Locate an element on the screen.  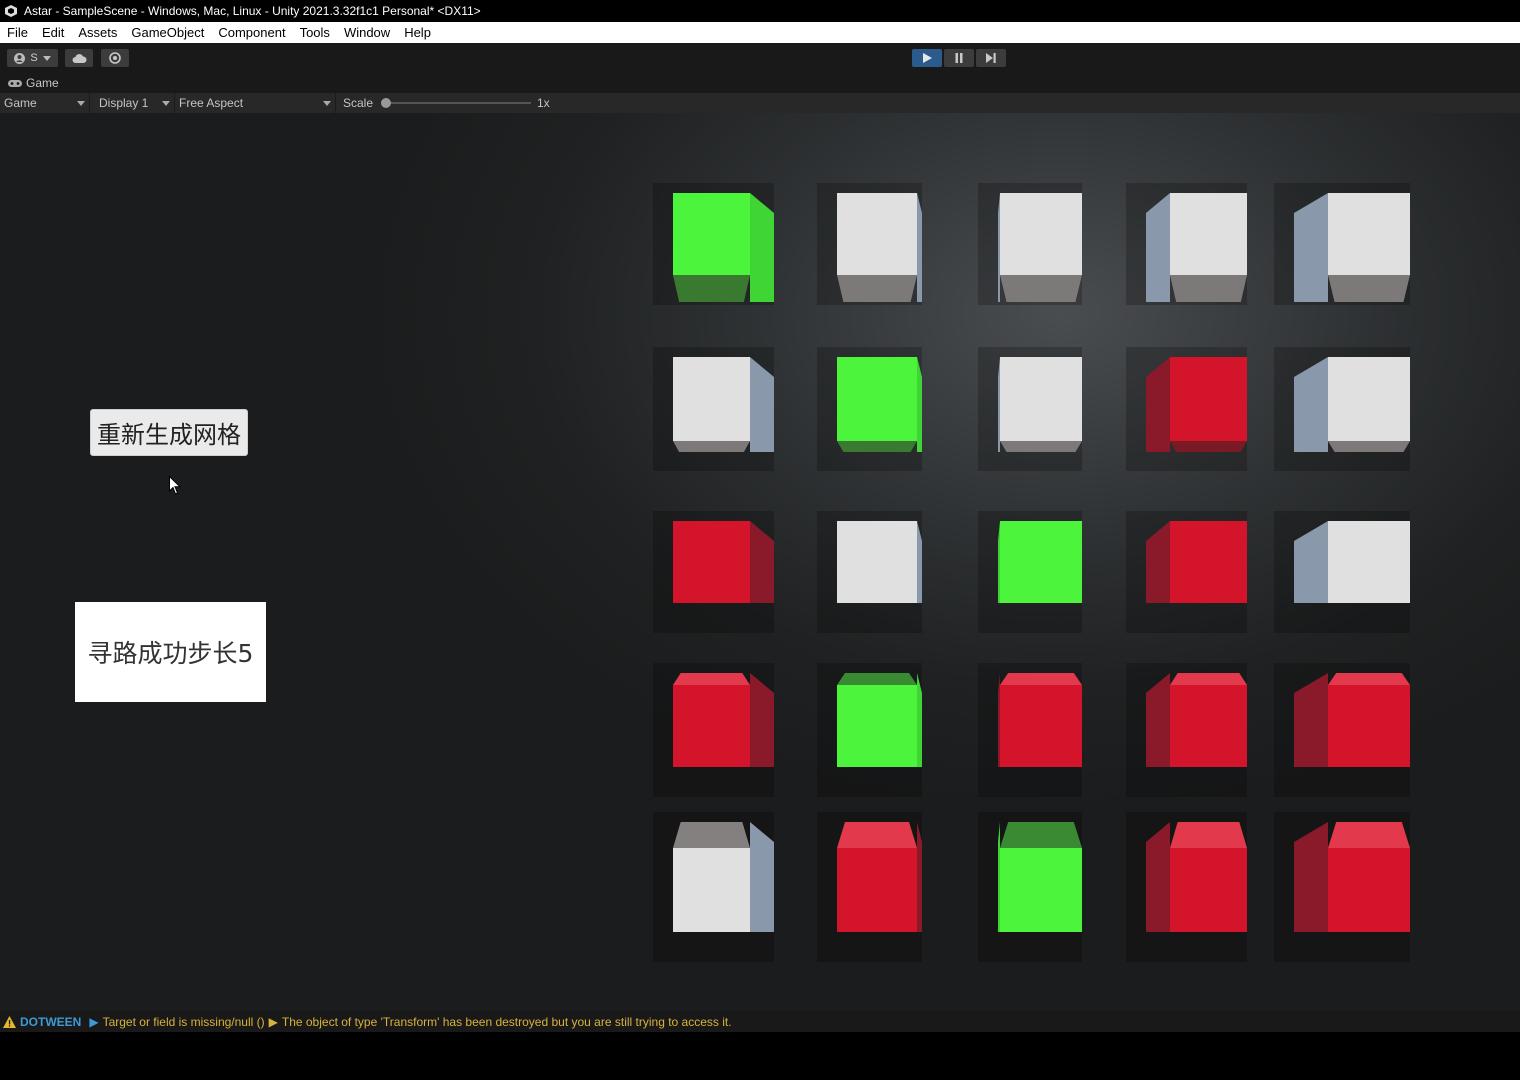
menu-file: File is located at coordinates (17, 32).